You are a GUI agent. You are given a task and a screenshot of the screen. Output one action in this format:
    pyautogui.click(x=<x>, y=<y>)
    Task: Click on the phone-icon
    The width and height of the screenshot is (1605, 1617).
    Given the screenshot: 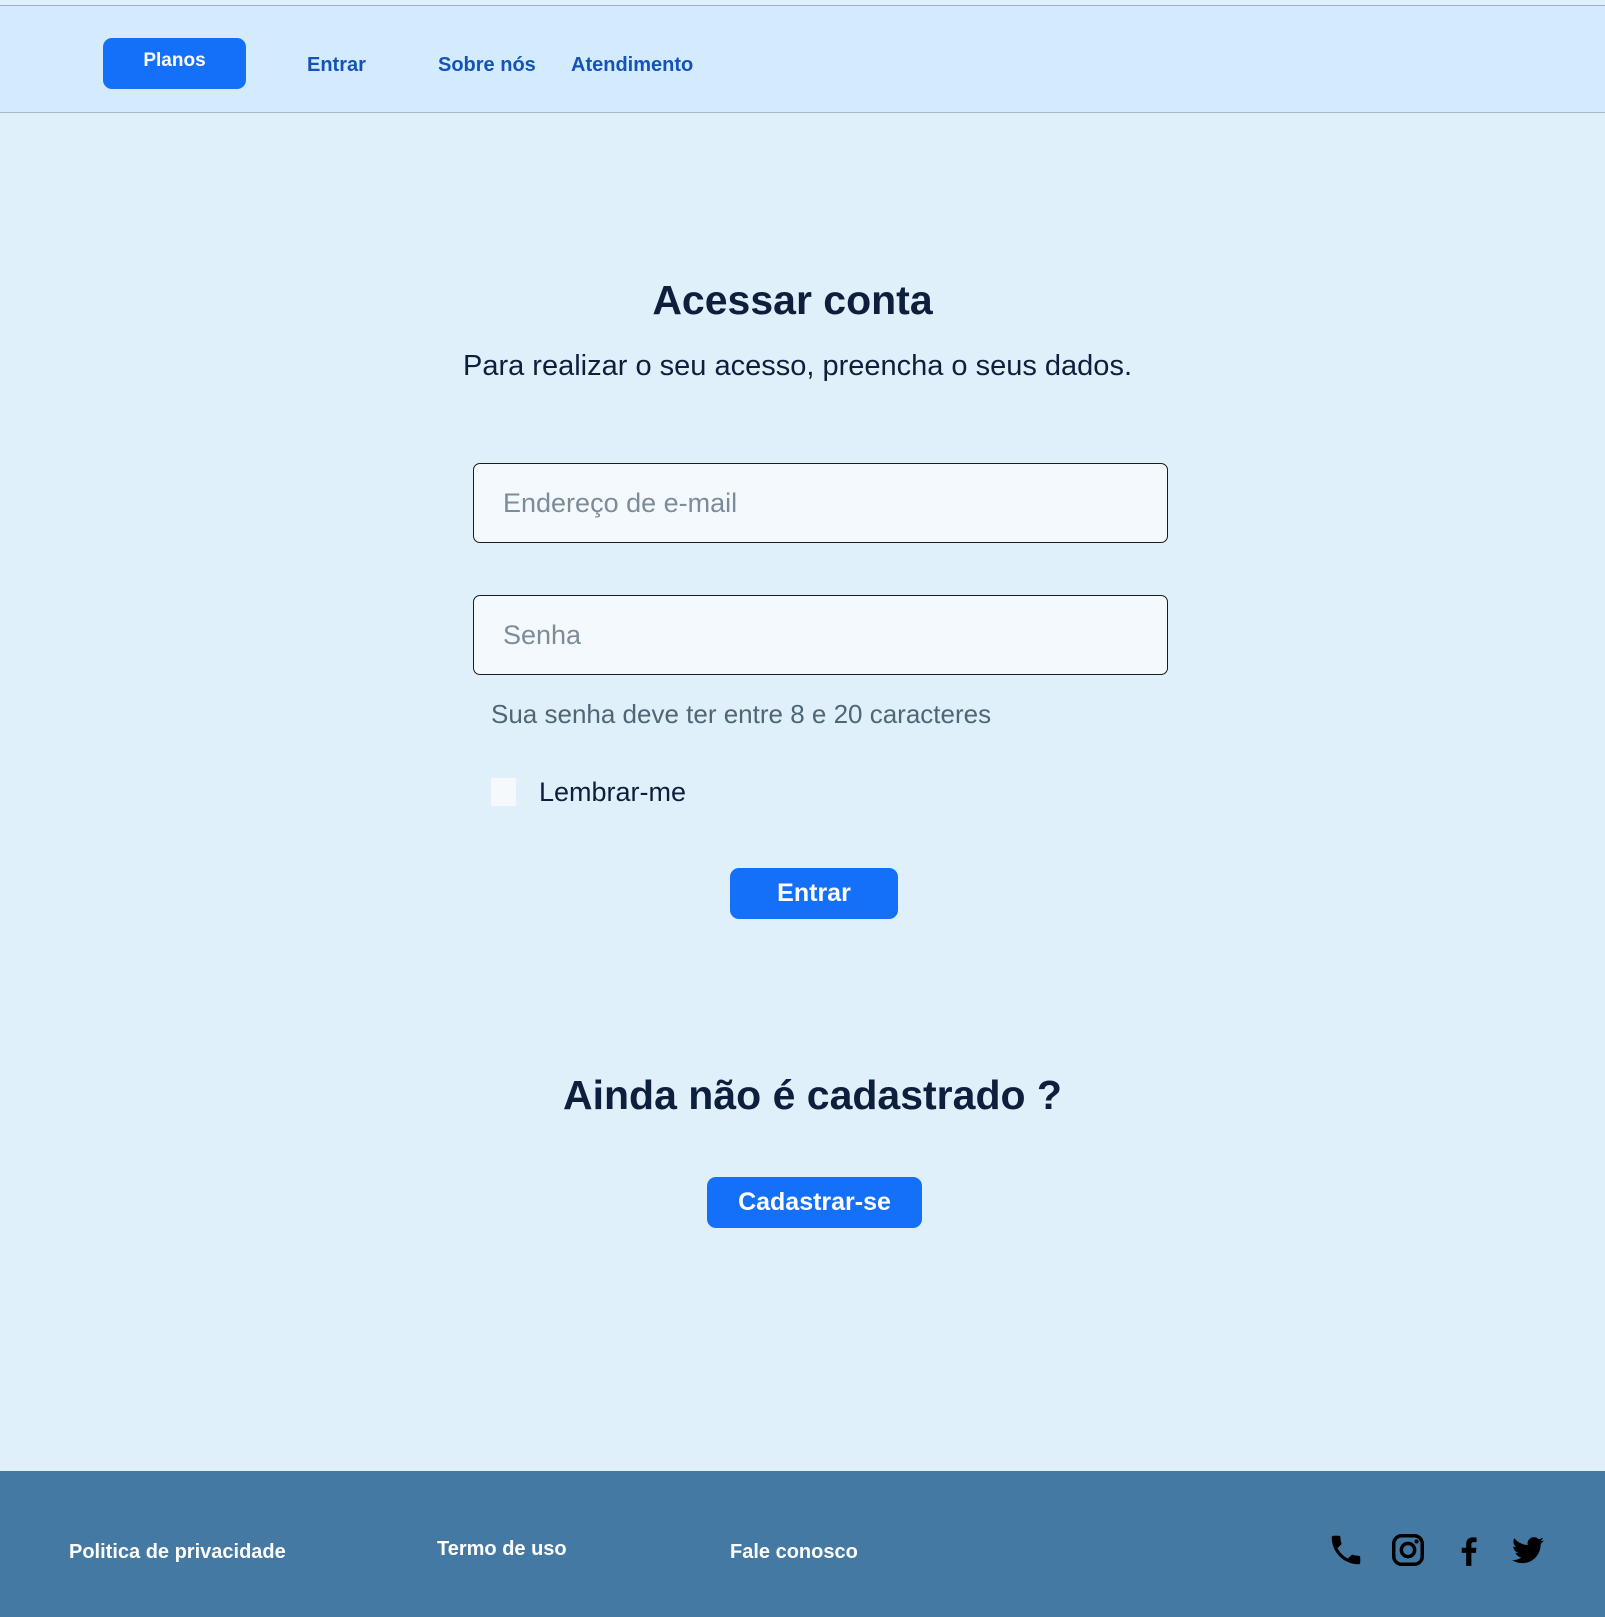 What is the action you would take?
    pyautogui.click(x=1346, y=1550)
    